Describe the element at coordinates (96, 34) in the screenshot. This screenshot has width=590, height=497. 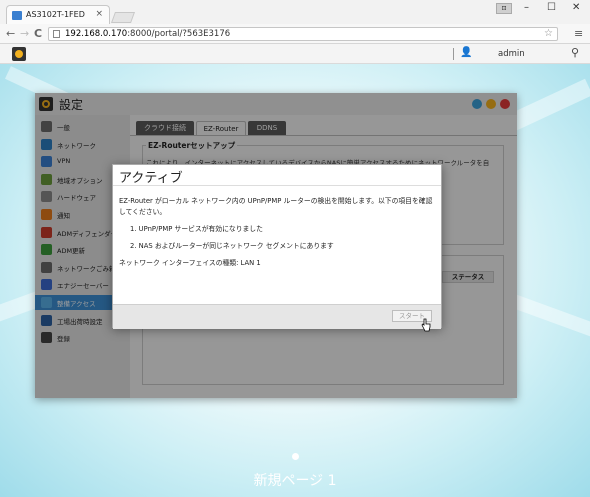
I see `url-host: 192.168.0.170` at that location.